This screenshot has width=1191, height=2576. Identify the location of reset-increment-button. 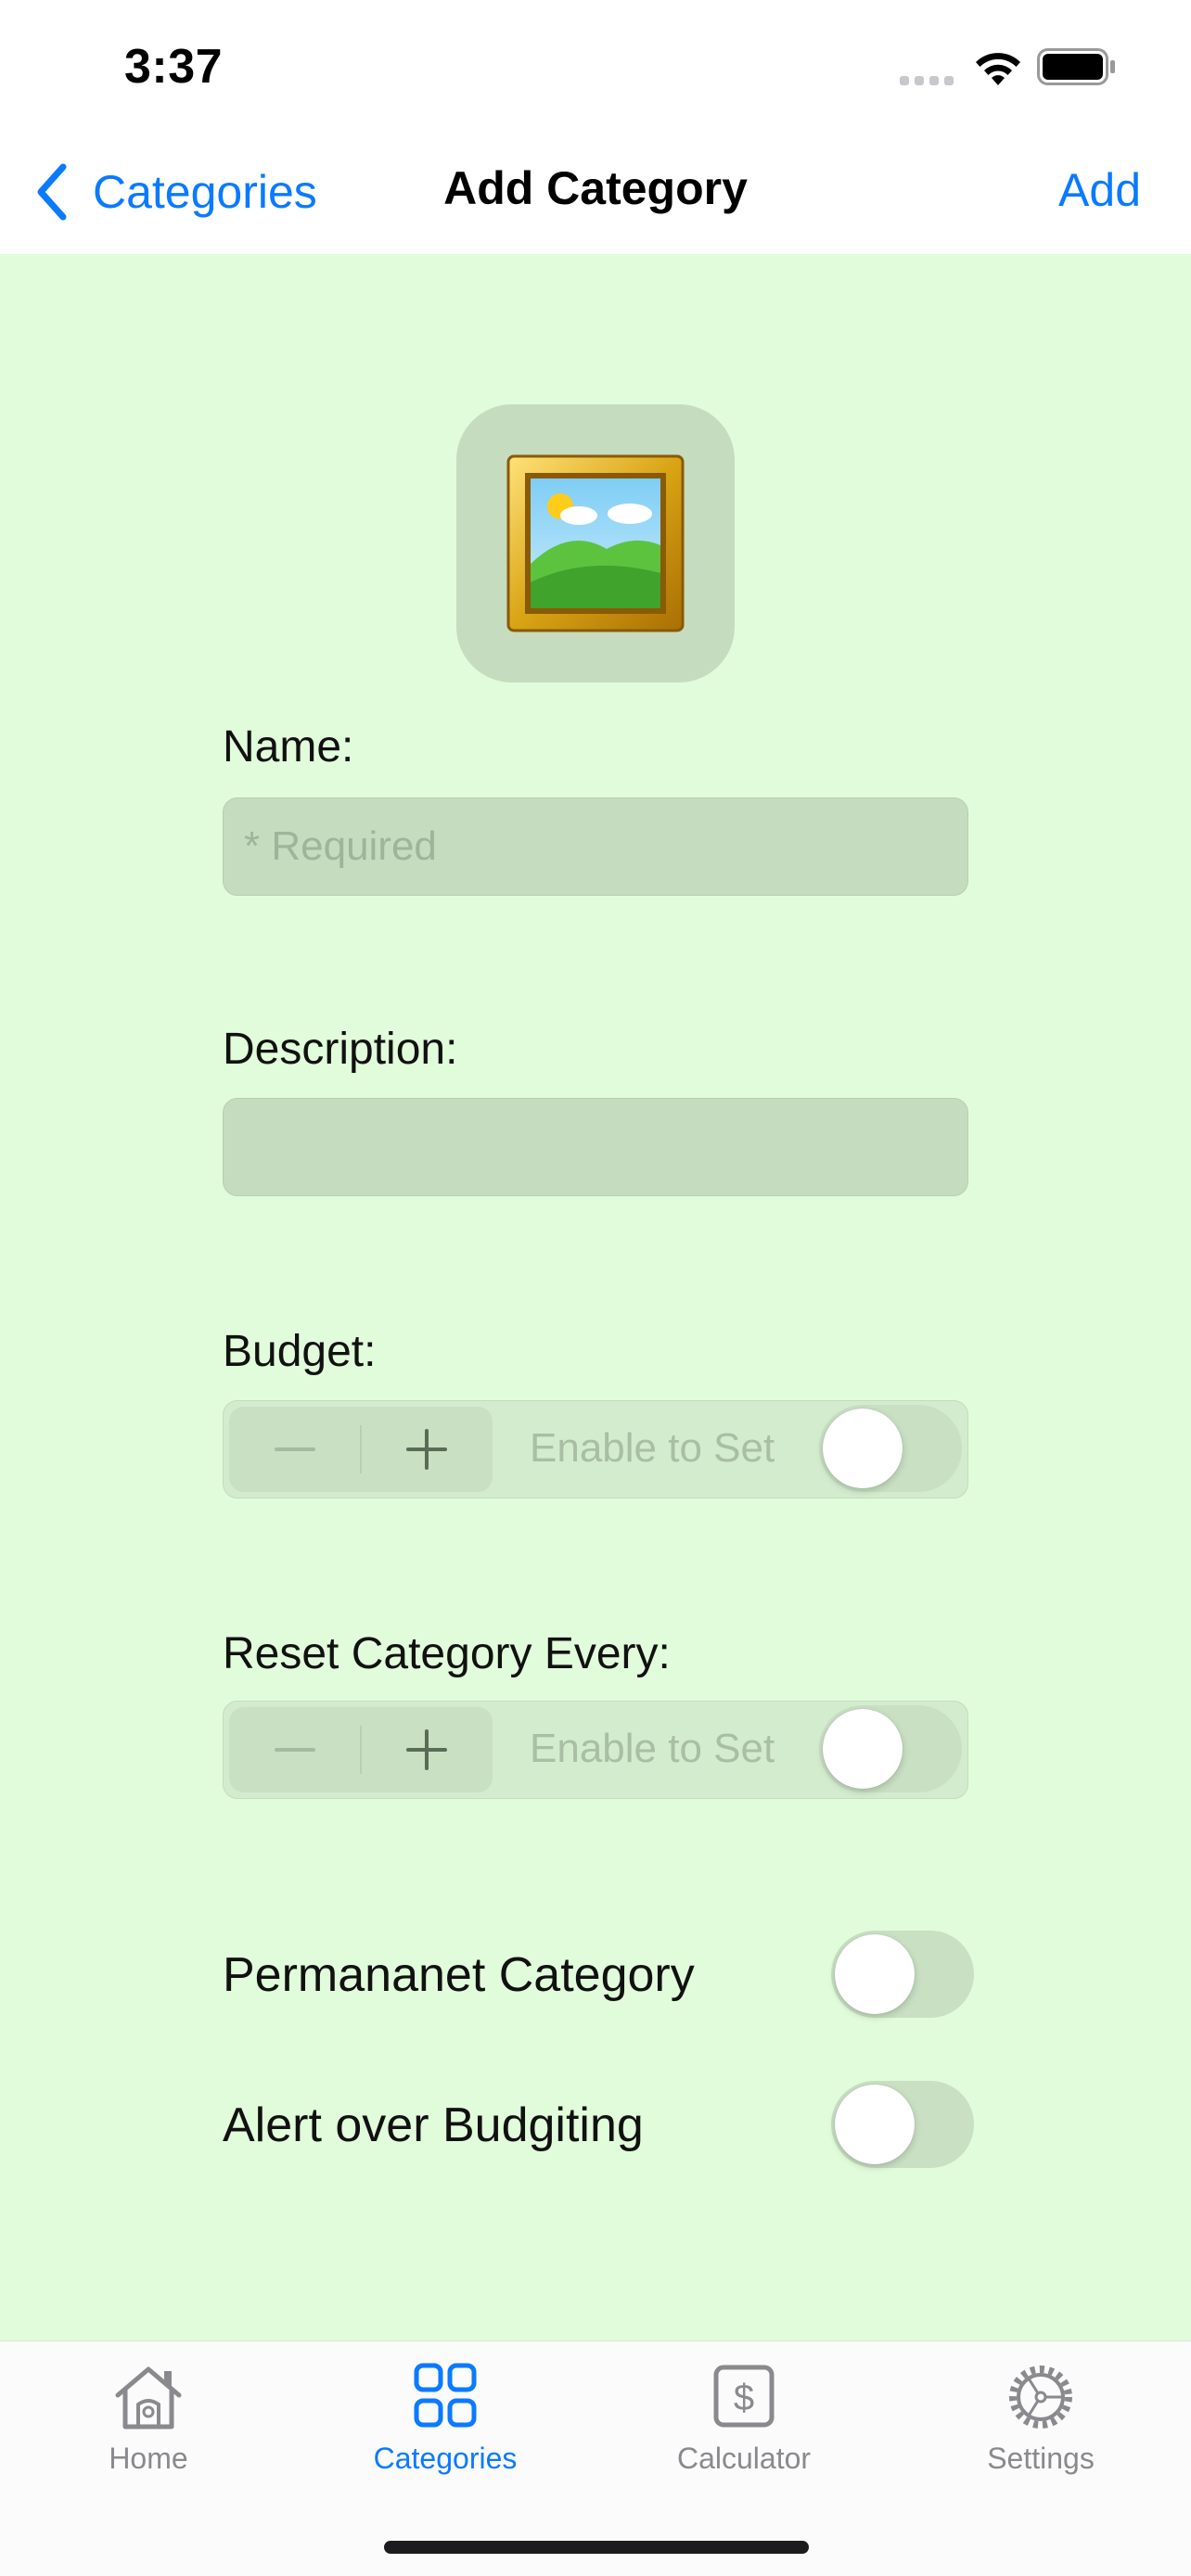
(427, 1749).